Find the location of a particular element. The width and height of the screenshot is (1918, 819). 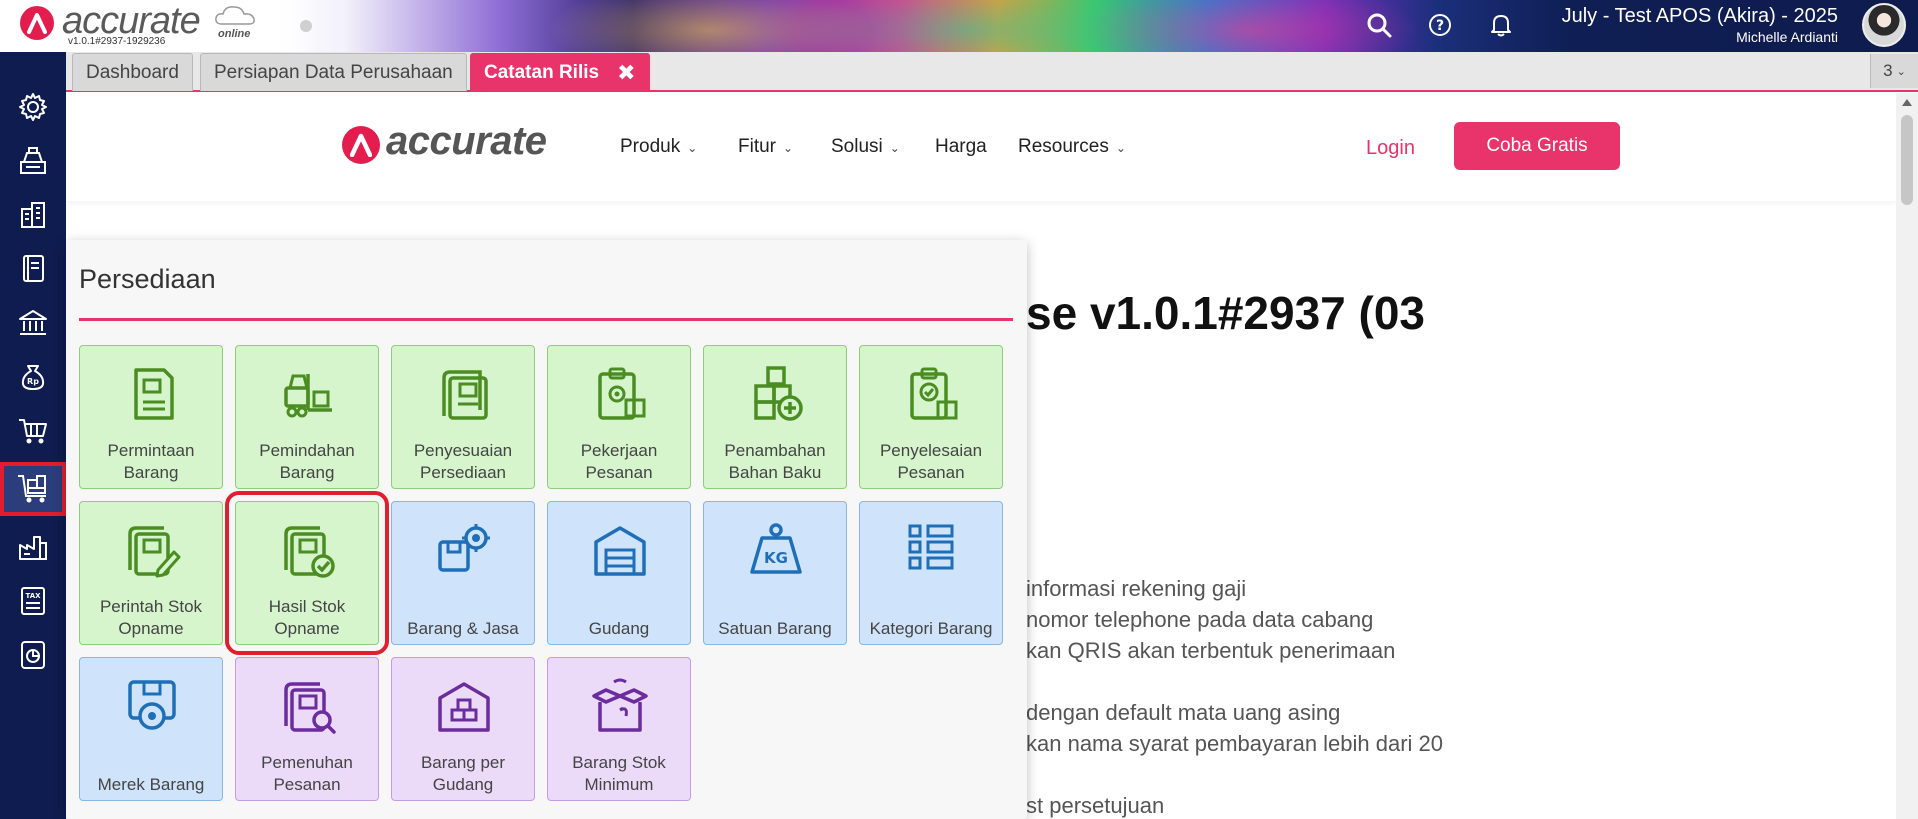

coba-gratis-button: Coba Gratis is located at coordinates (1537, 146).